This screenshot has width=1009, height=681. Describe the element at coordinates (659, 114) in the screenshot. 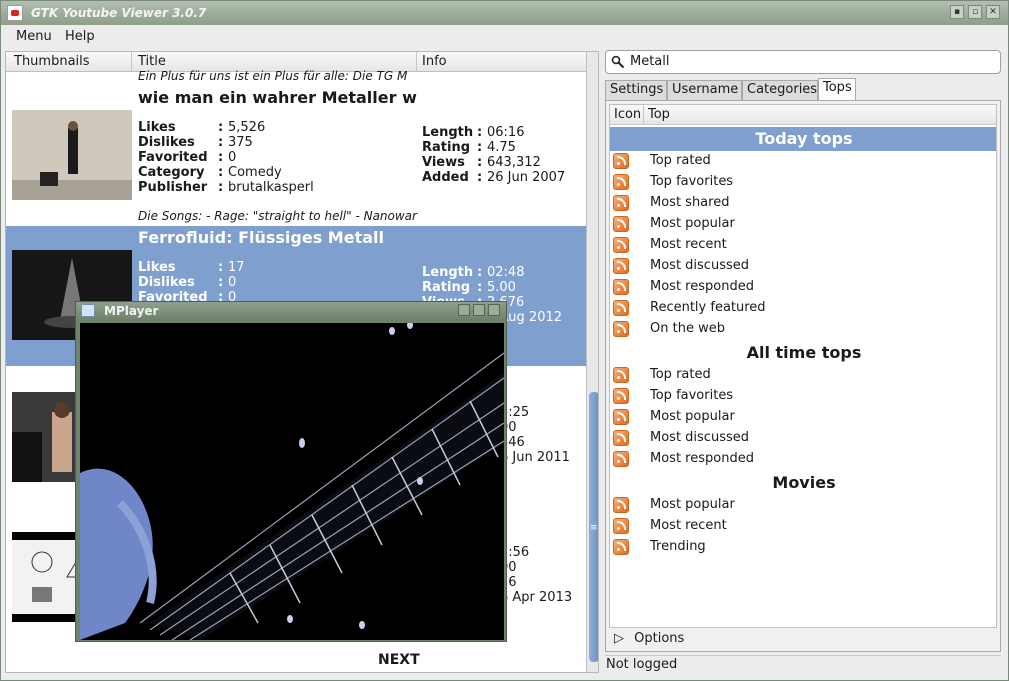

I see `col-top: Top` at that location.